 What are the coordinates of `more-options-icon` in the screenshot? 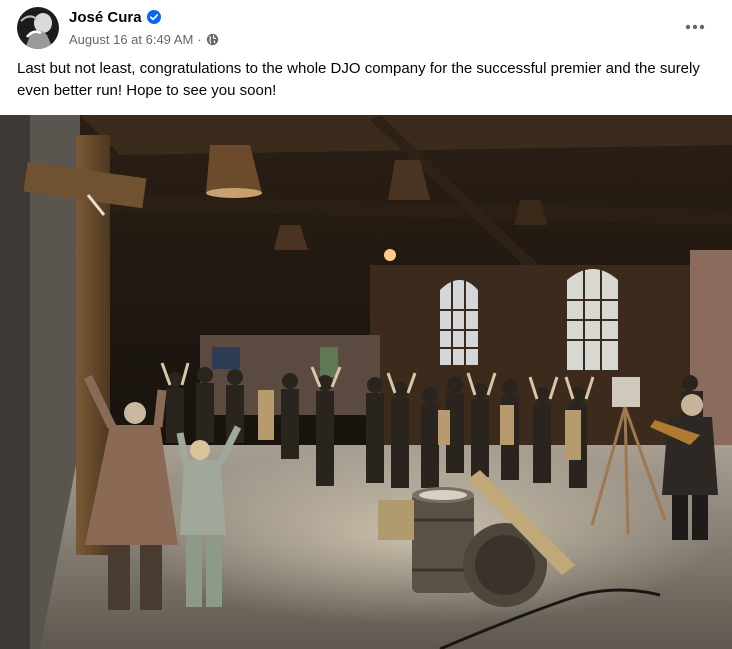 It's located at (695, 27).